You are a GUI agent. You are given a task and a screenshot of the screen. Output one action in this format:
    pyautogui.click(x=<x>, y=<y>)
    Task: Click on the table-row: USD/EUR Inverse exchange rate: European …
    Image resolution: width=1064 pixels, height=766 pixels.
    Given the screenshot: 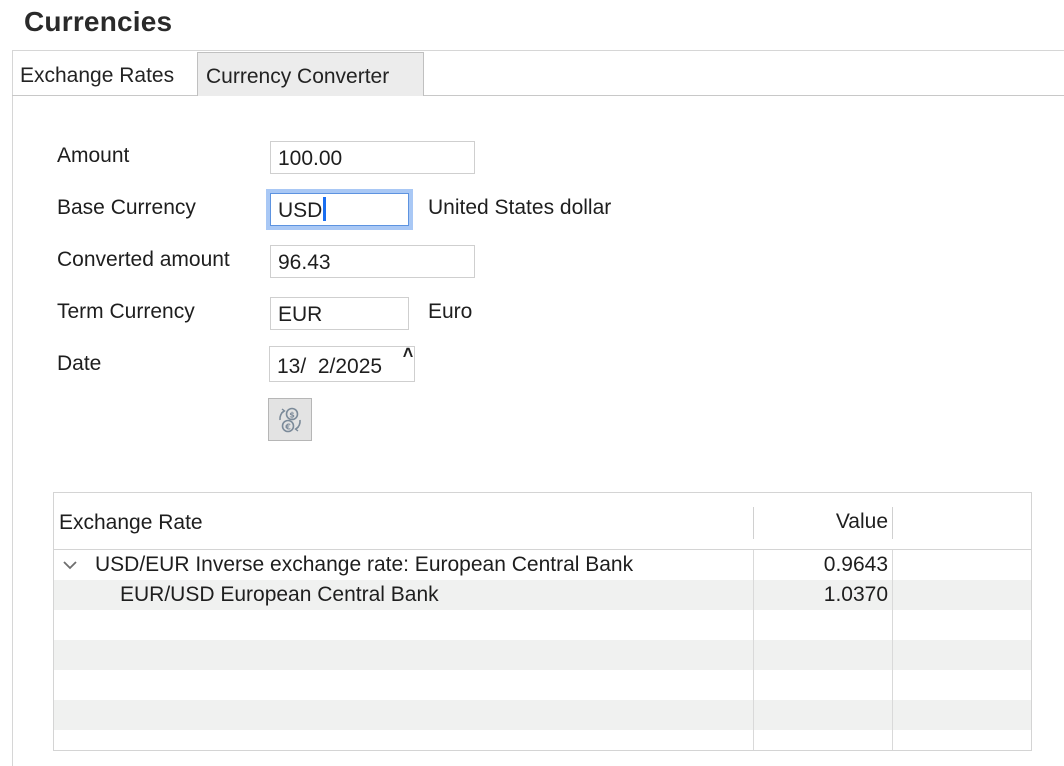 What is the action you would take?
    pyautogui.click(x=542, y=565)
    